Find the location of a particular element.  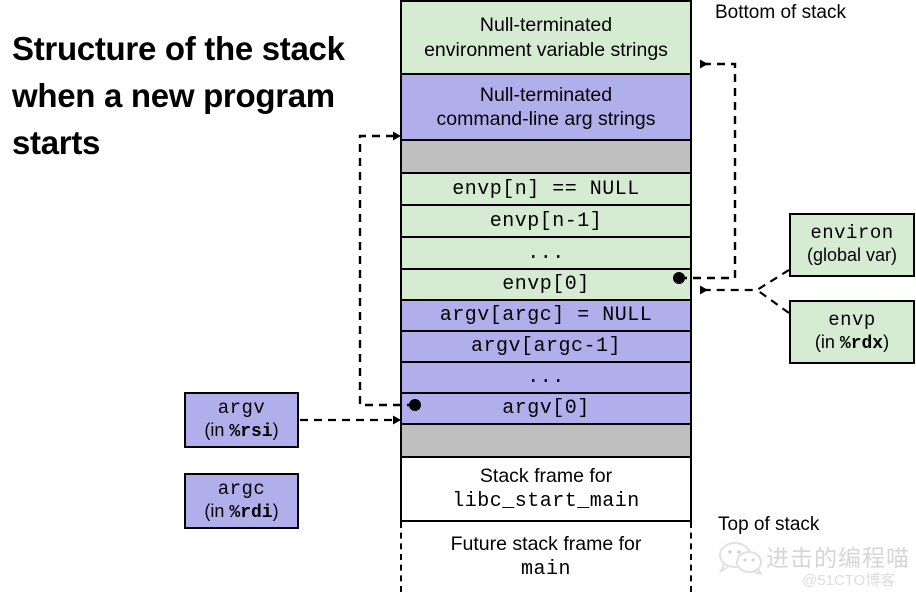

callout-argv-sub-suffix: ) is located at coordinates (275, 429).